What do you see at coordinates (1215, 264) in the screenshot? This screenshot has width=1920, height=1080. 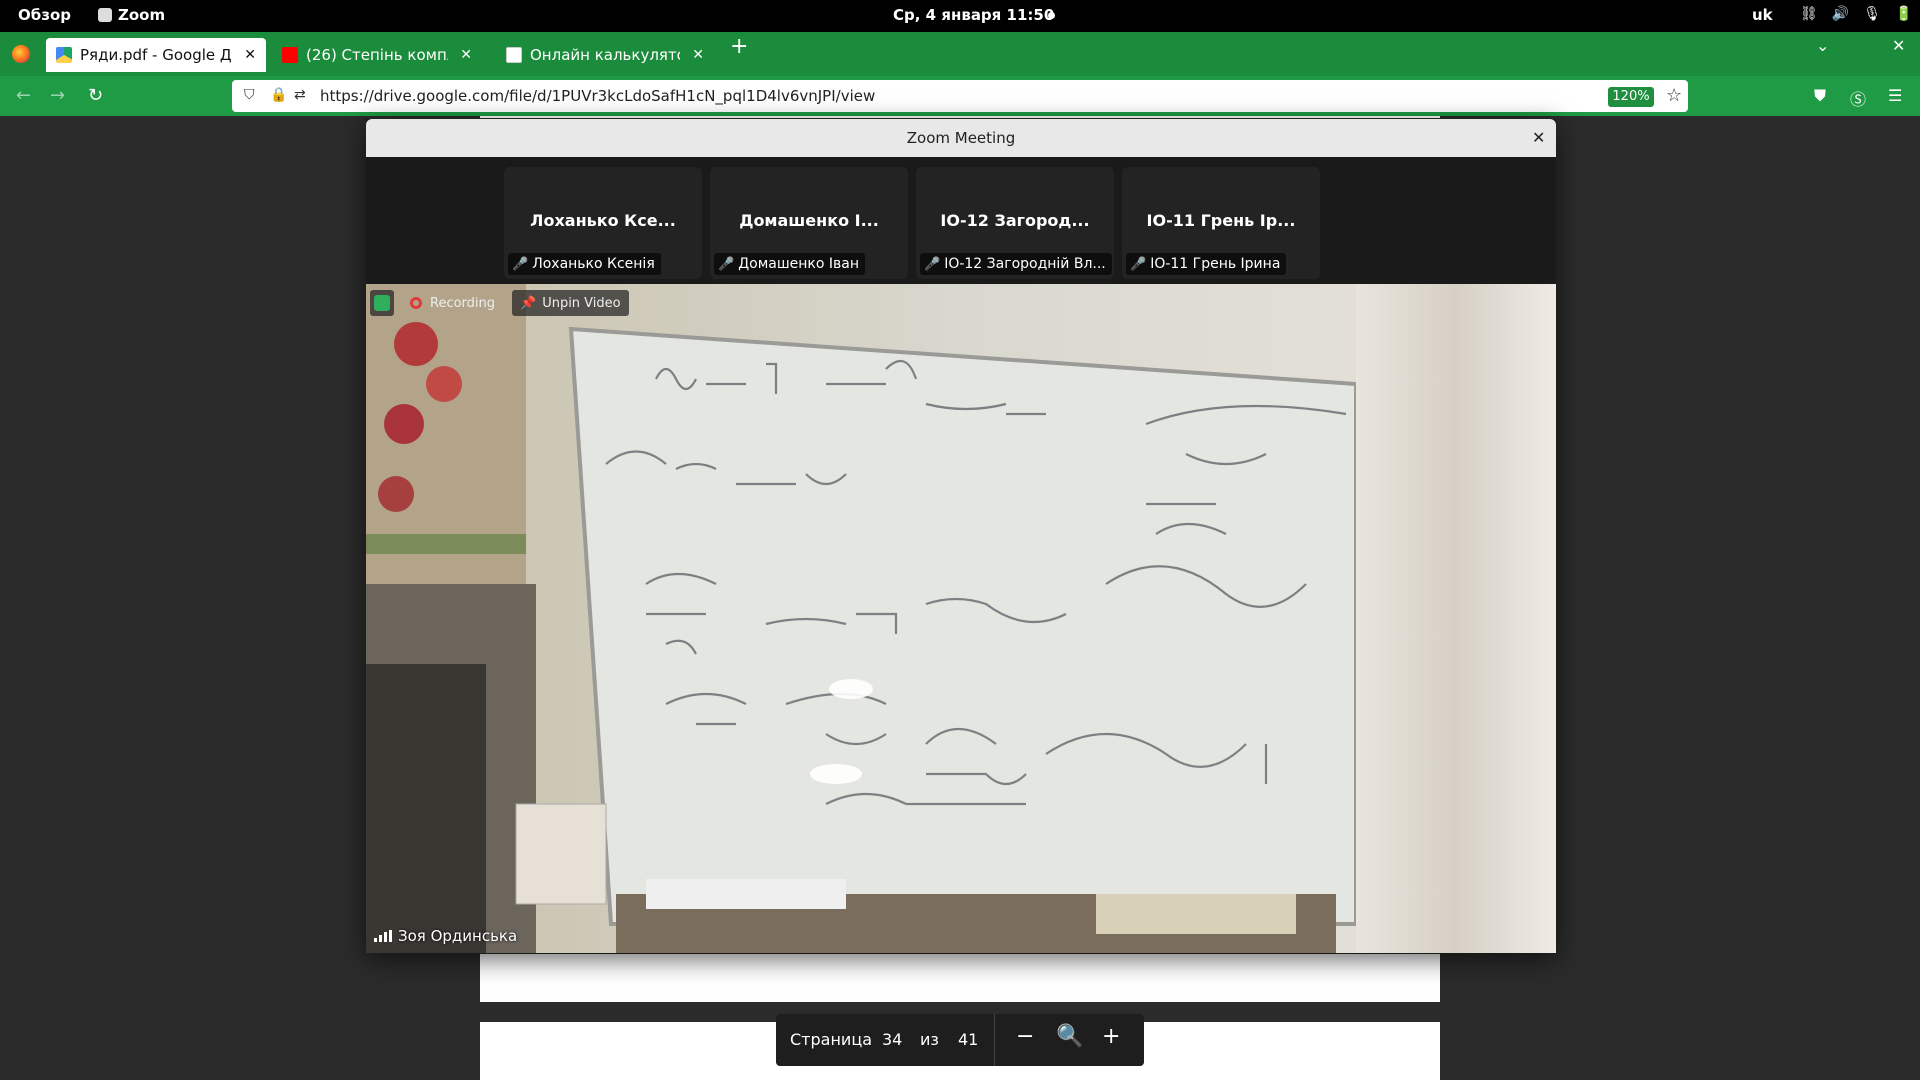 I see `participant-label-text: ІО-11 Грень Ірина` at bounding box center [1215, 264].